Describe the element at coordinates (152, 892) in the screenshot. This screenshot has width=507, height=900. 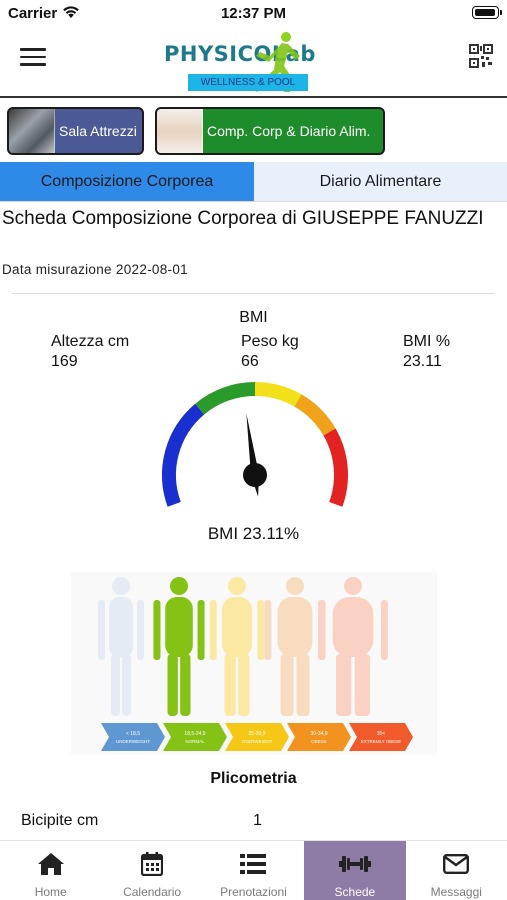
I see `nav-calendario-label: Calendario` at that location.